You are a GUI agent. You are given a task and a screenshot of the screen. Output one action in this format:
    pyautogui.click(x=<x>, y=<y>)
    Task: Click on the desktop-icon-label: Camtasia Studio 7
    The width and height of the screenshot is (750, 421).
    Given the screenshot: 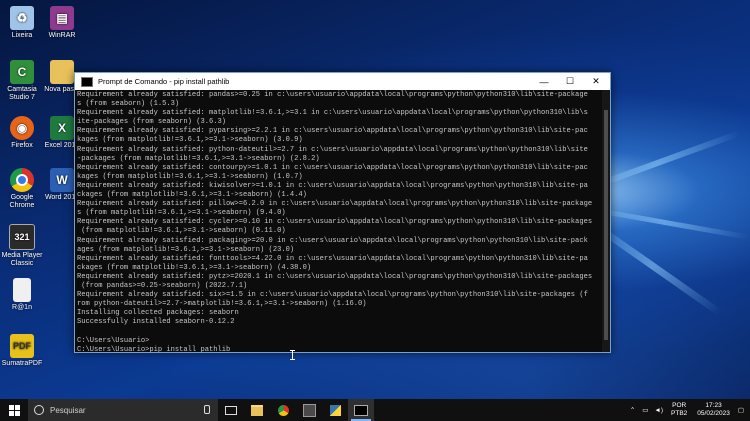 What is the action you would take?
    pyautogui.click(x=22, y=93)
    